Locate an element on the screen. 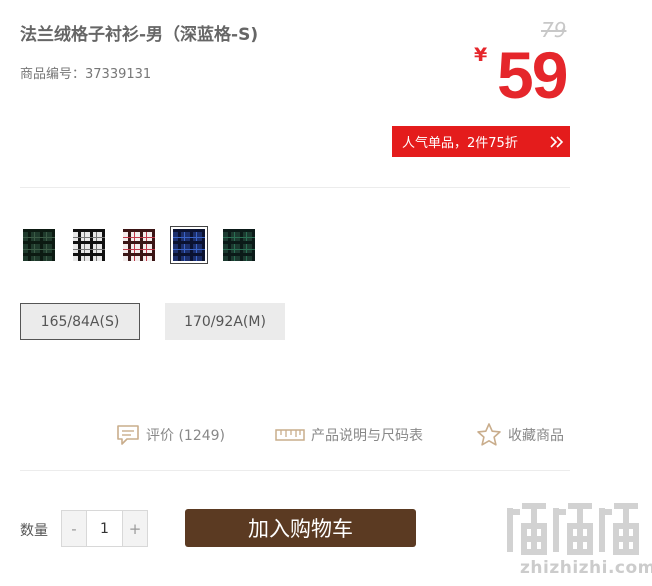 Image resolution: width=652 pixels, height=586 pixels. comment-icon is located at coordinates (128, 435).